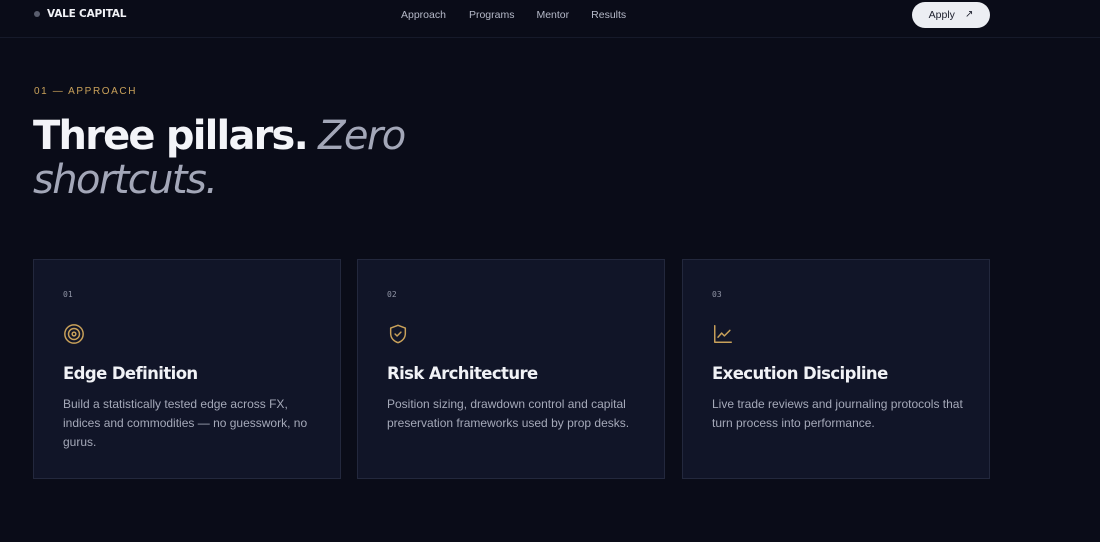 This screenshot has width=1100, height=542. Describe the element at coordinates (462, 373) in the screenshot. I see `card-title: Risk Architecture` at that location.